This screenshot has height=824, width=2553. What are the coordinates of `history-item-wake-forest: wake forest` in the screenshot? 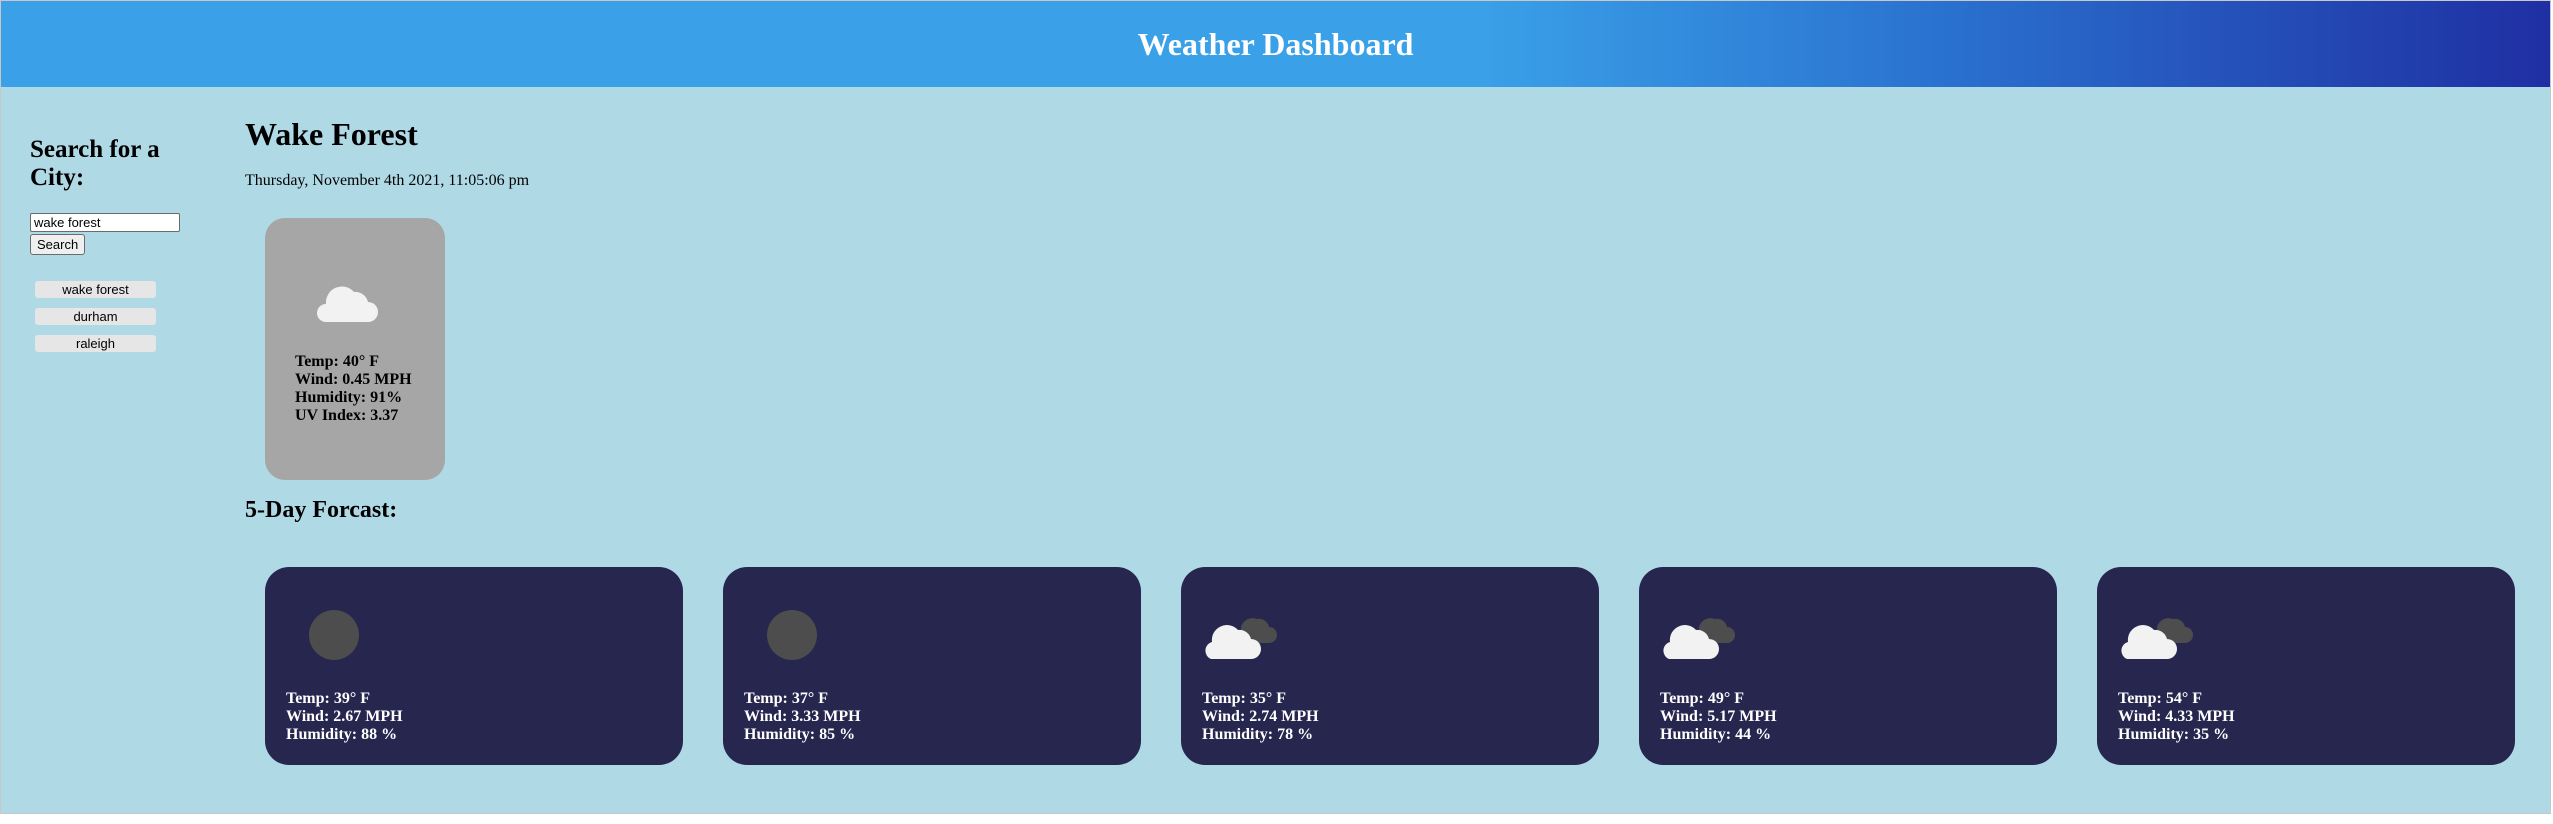 It's located at (95, 289).